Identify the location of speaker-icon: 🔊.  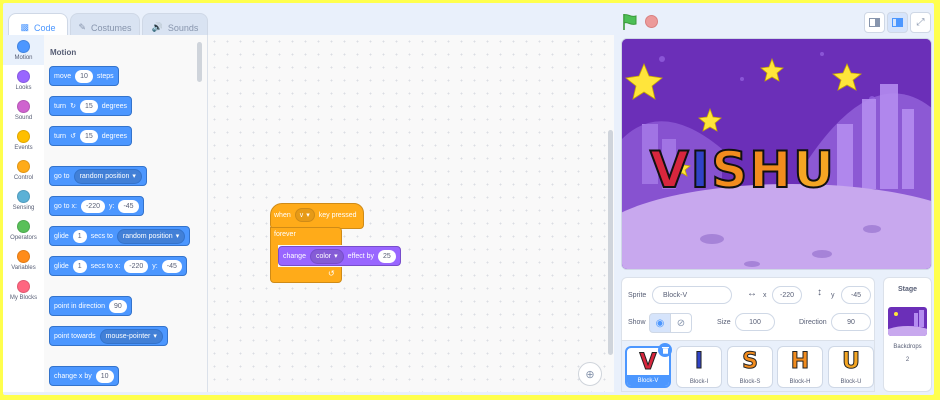
(157, 27).